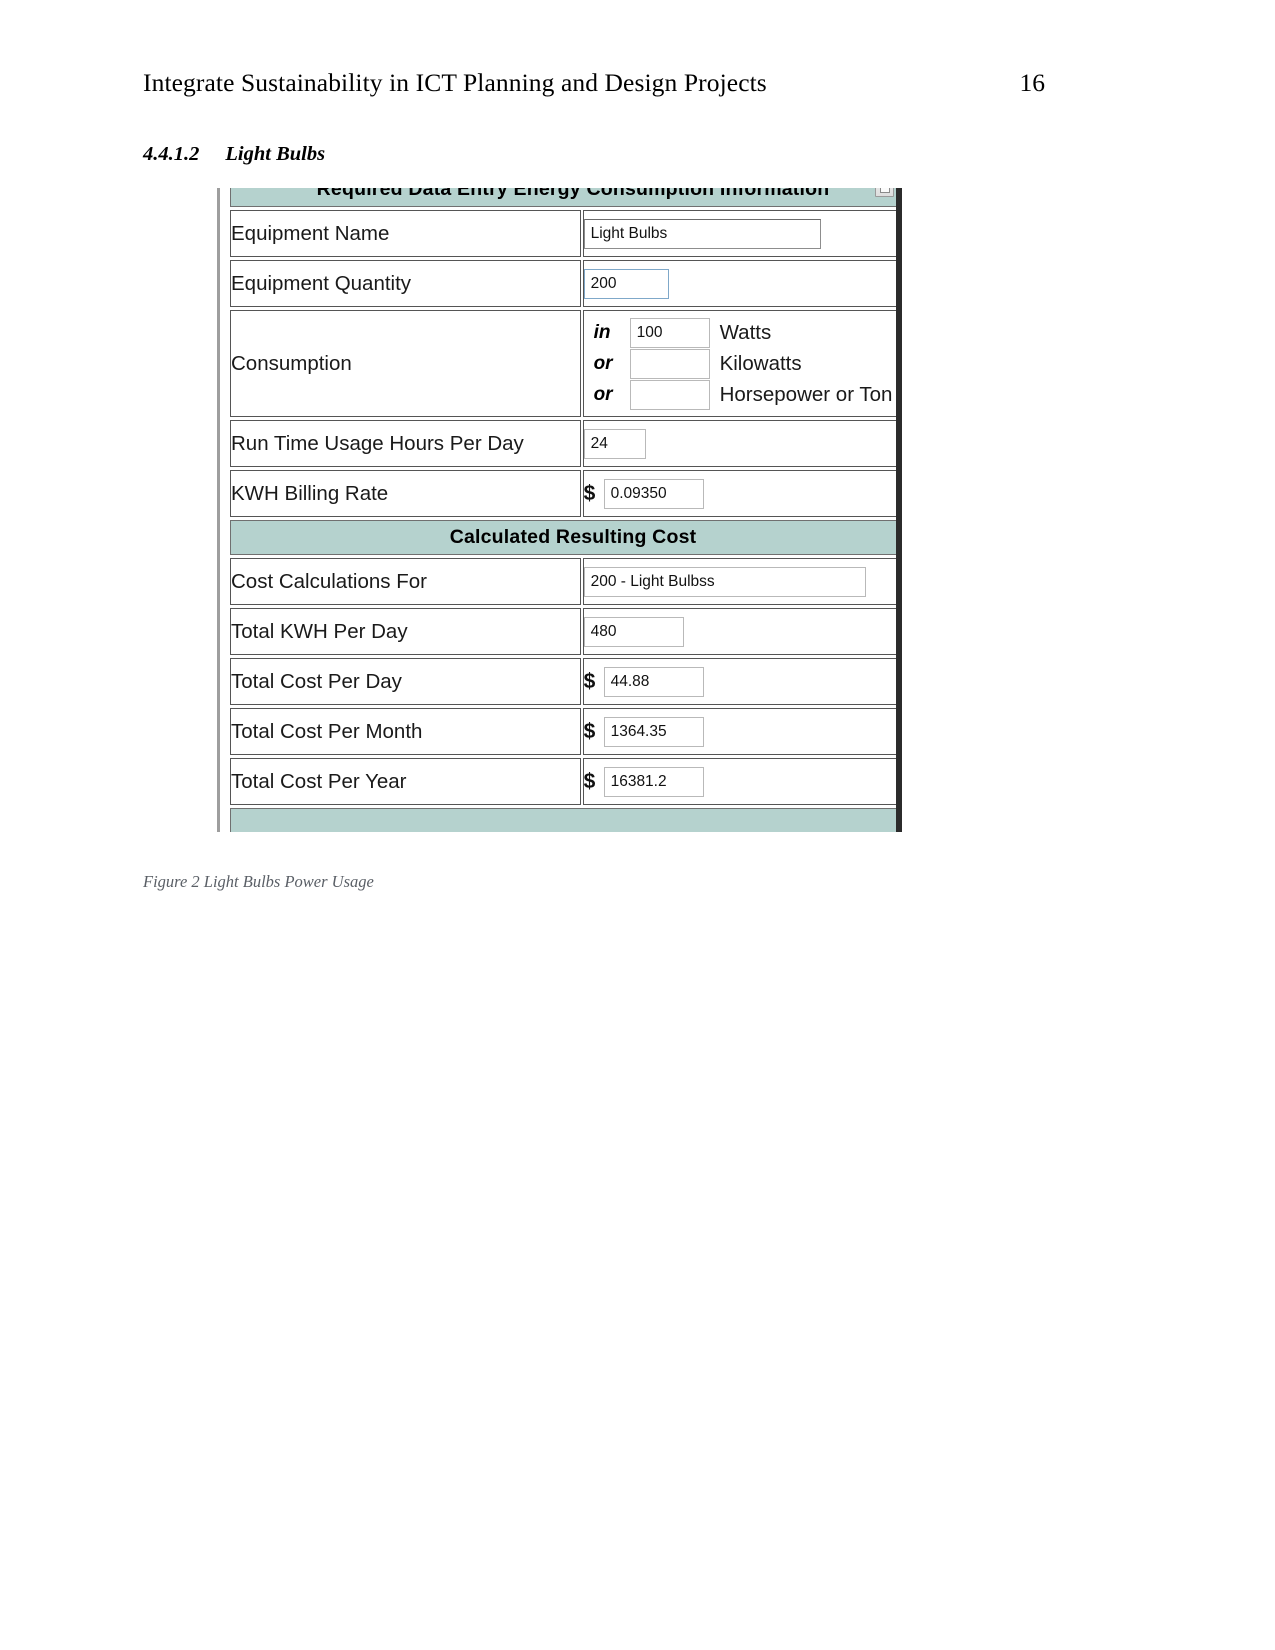  Describe the element at coordinates (669, 363) in the screenshot. I see `consumption-kilowatts-input` at that location.